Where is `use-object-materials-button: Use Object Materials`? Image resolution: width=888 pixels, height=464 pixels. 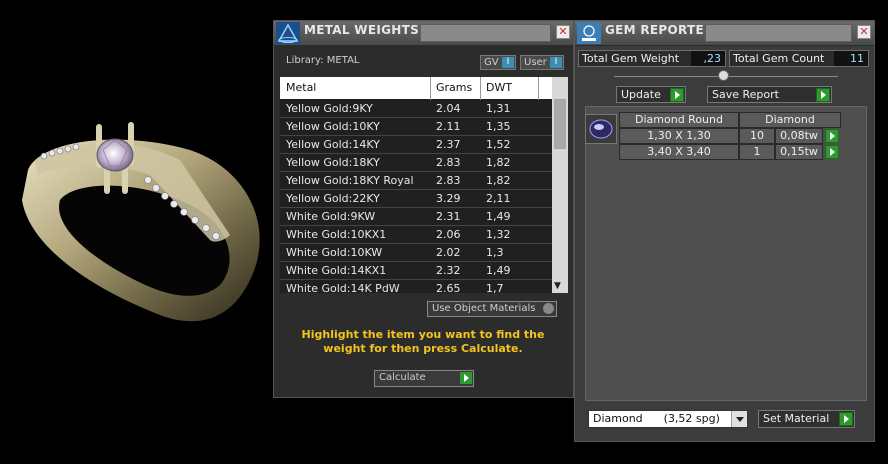
use-object-materials-button: Use Object Materials is located at coordinates (492, 309).